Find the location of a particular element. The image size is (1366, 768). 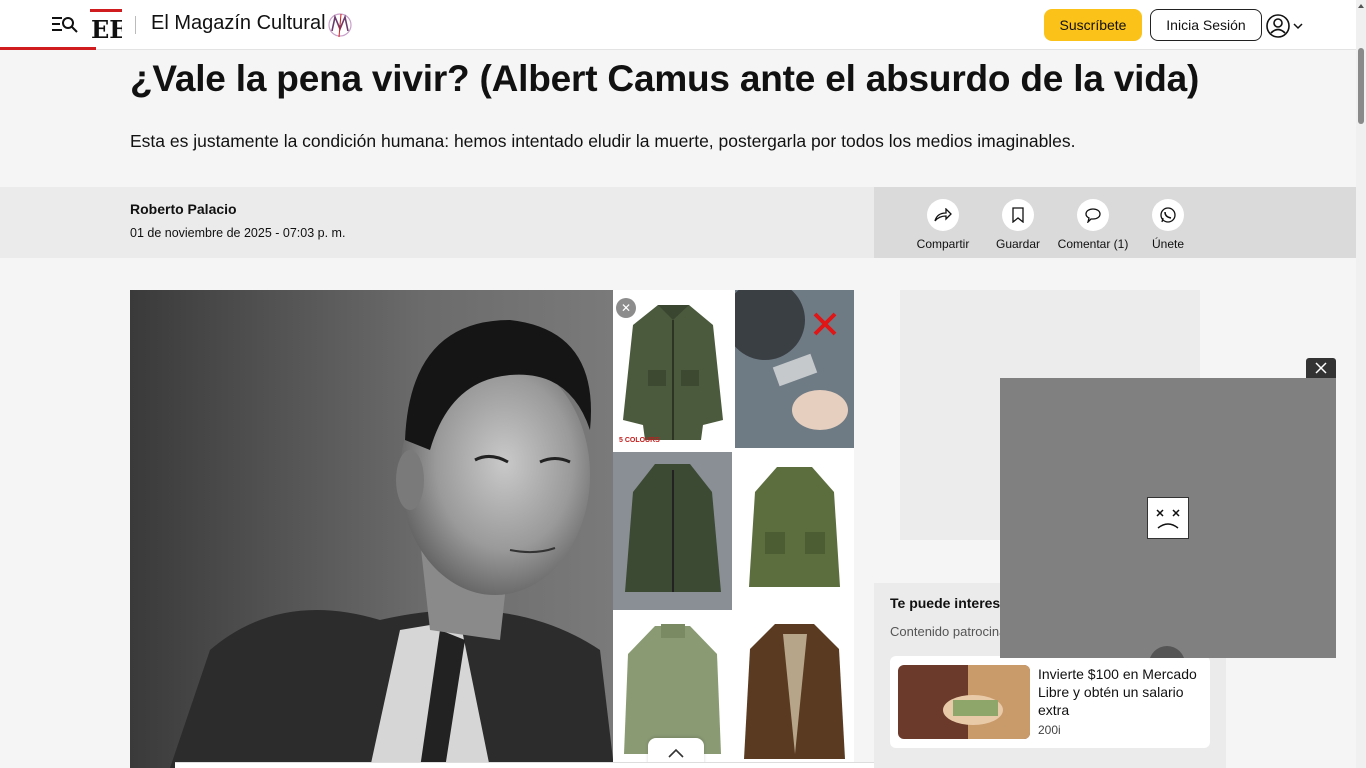

comment-icon is located at coordinates (1093, 215).